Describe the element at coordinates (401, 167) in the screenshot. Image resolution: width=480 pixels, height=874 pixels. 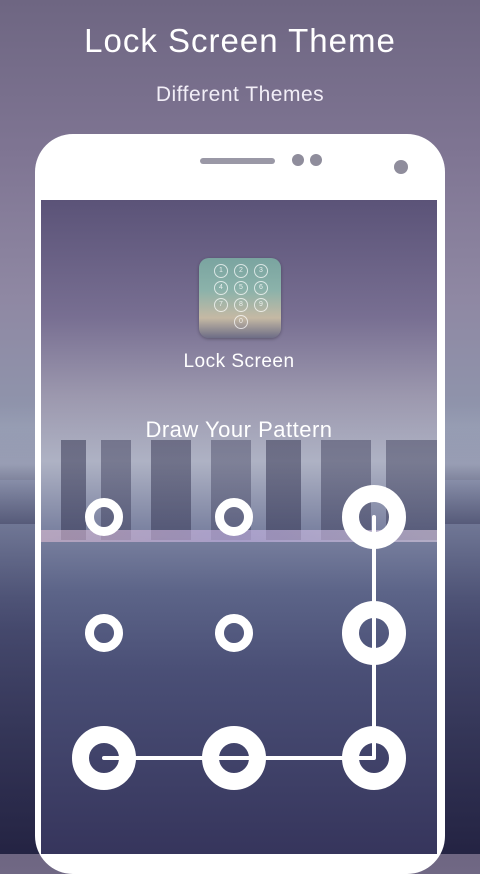
I see `phone-camera` at that location.